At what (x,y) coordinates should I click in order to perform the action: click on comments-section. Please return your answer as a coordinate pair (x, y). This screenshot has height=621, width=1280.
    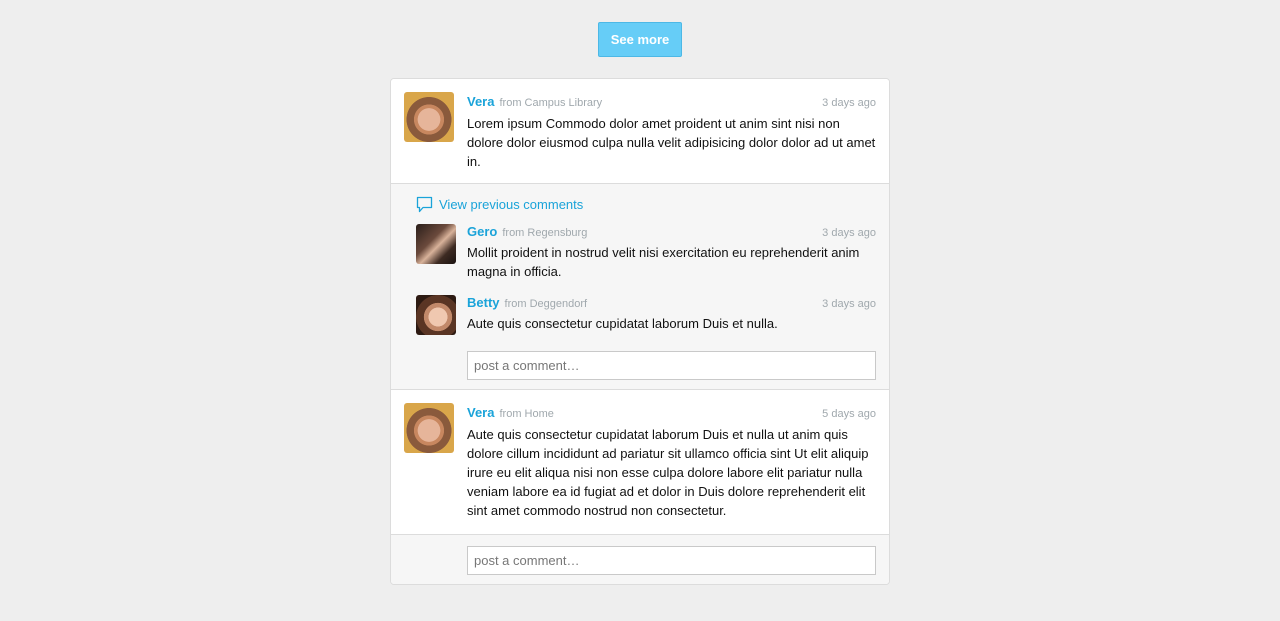
    Looking at the image, I should click on (640, 559).